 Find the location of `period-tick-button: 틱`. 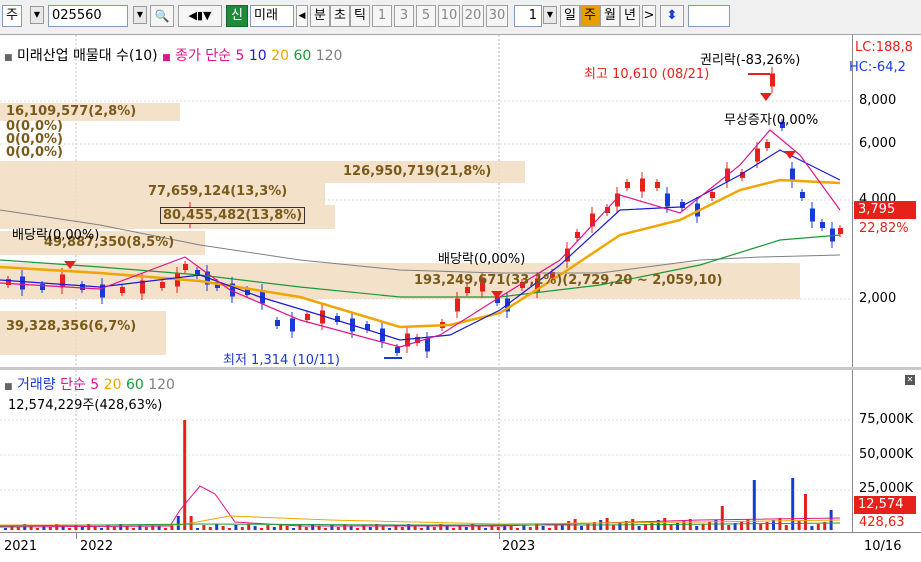

period-tick-button: 틱 is located at coordinates (360, 16).